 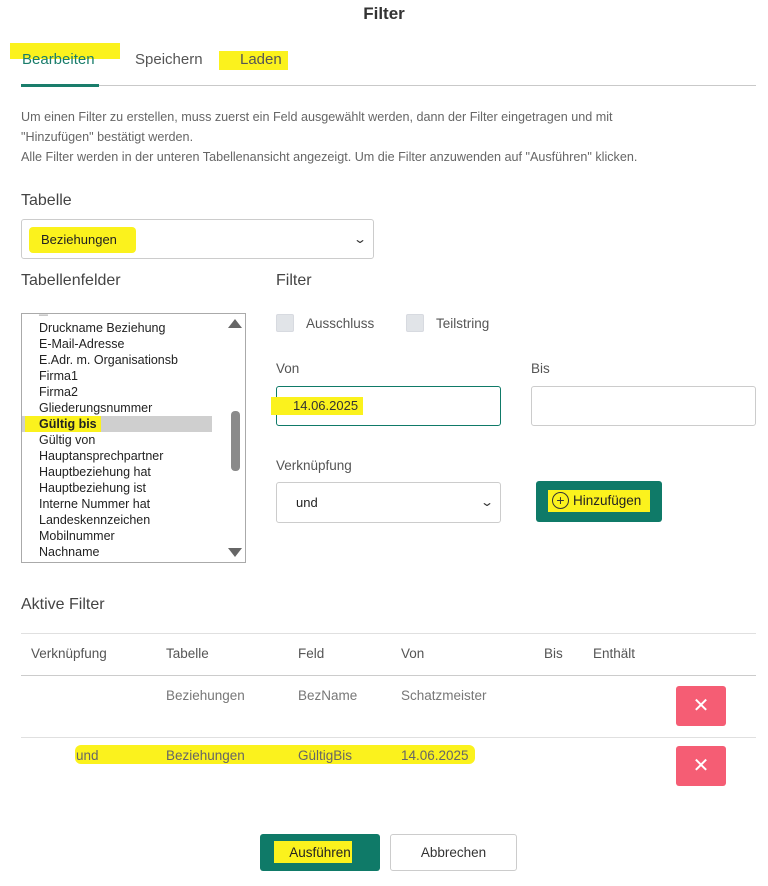 I want to click on from-input: 14.06.2025, so click(x=386, y=406).